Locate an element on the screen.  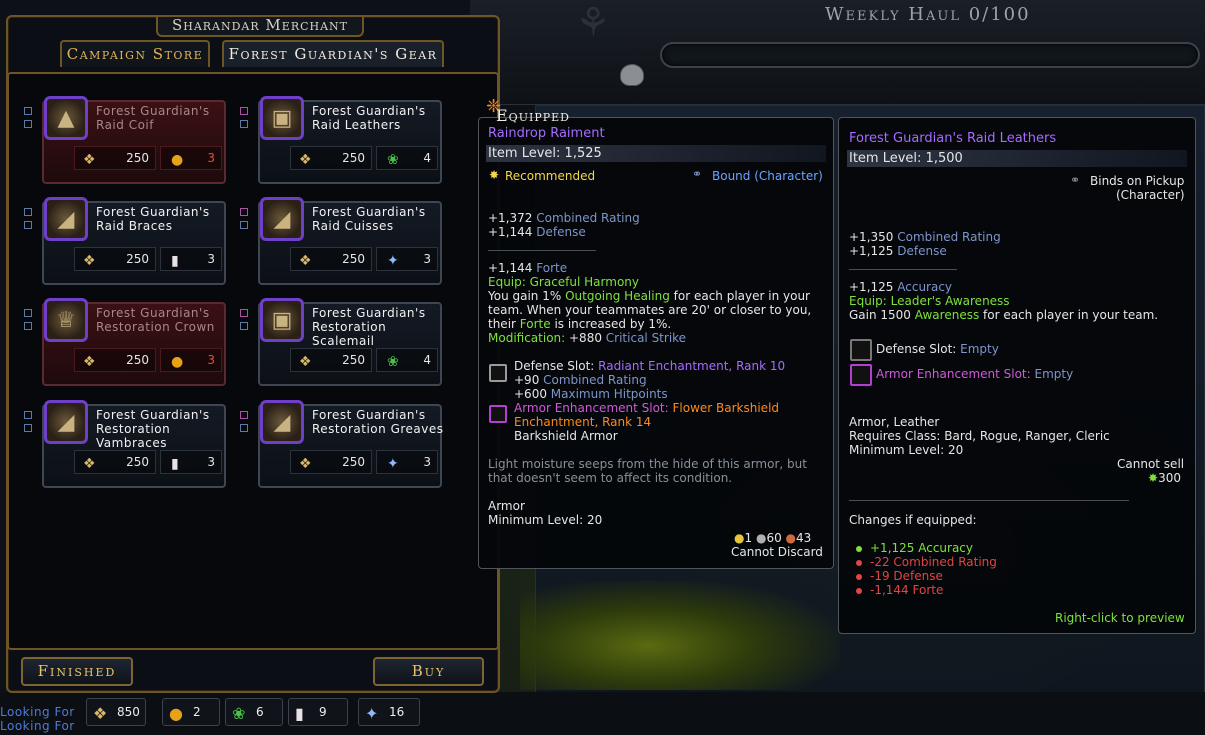
gold-apple-icon: ● is located at coordinates (176, 713).